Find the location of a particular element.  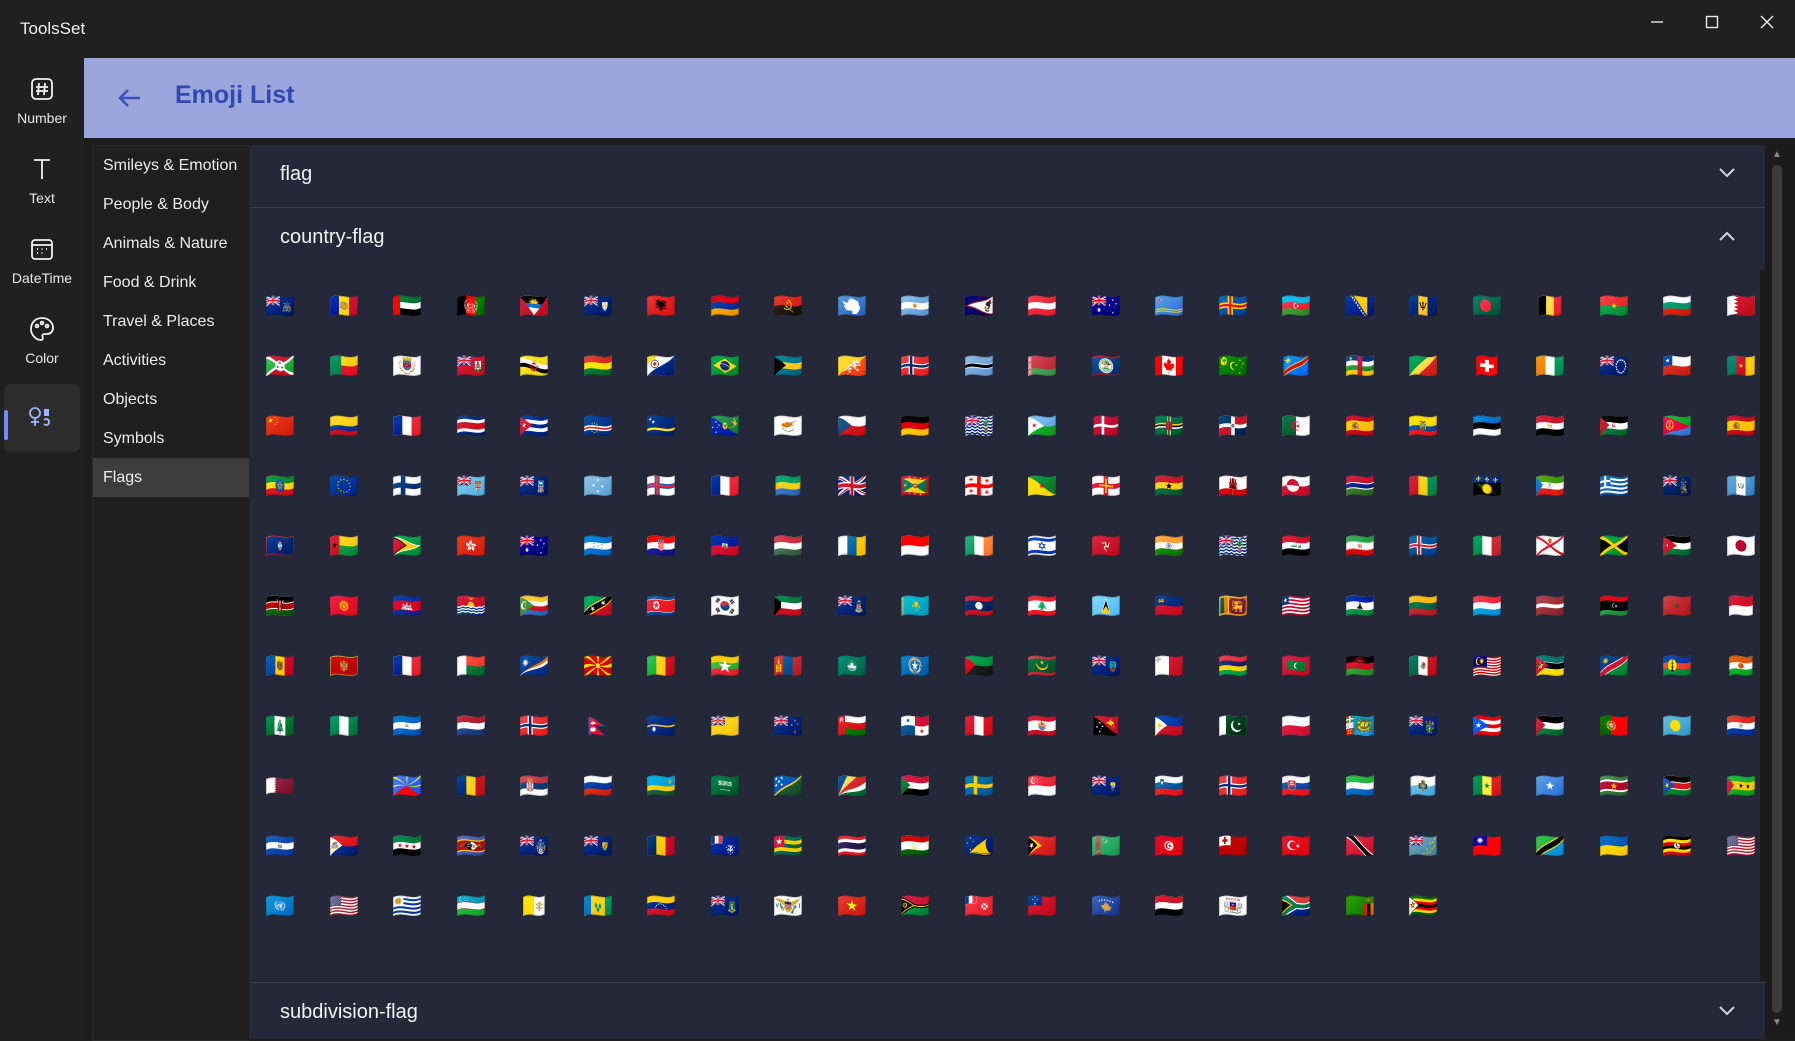

flag-emoji: 🇺🇸 is located at coordinates (344, 906).